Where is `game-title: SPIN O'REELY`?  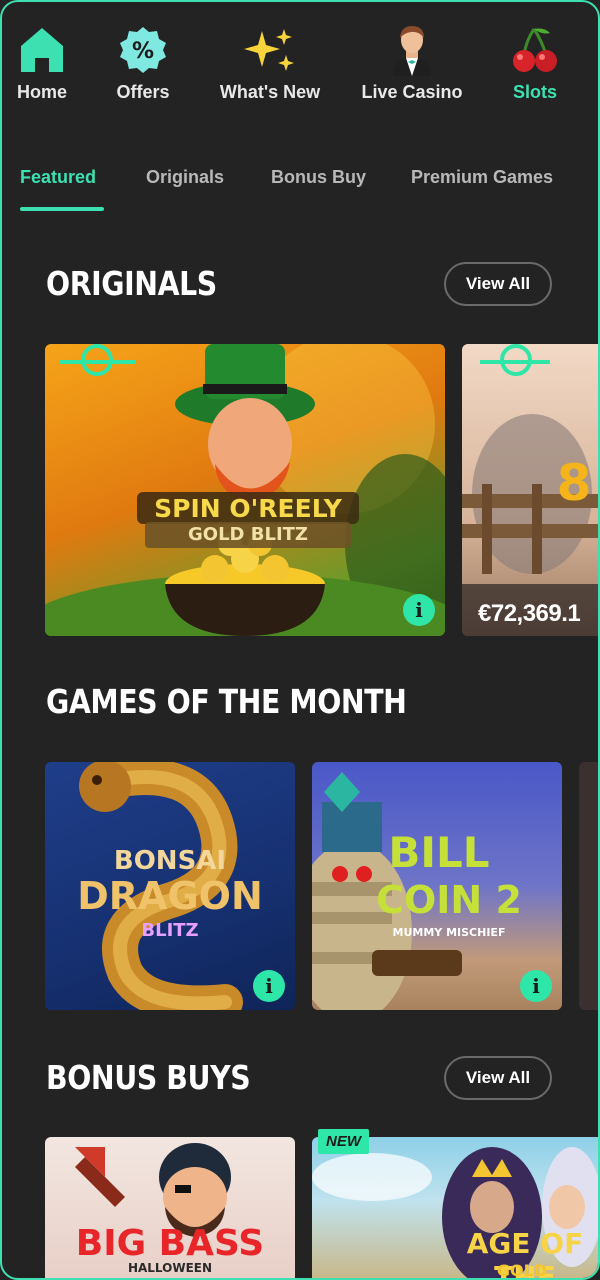
game-title: SPIN O'REELY is located at coordinates (248, 508).